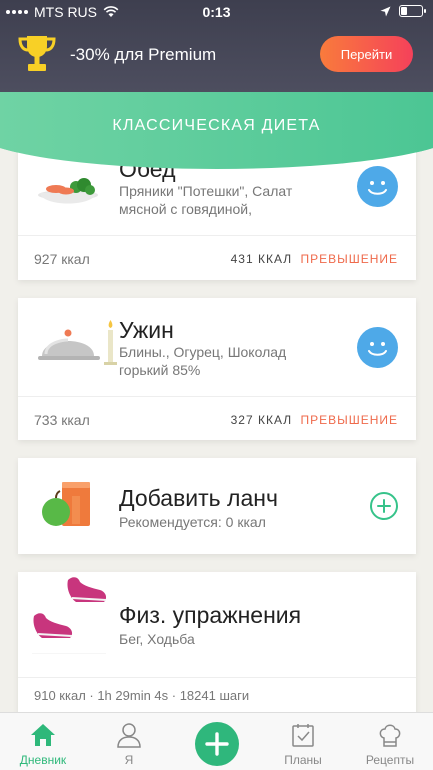 The width and height of the screenshot is (433, 770). What do you see at coordinates (412, 11) in the screenshot?
I see `battery-icon` at bounding box center [412, 11].